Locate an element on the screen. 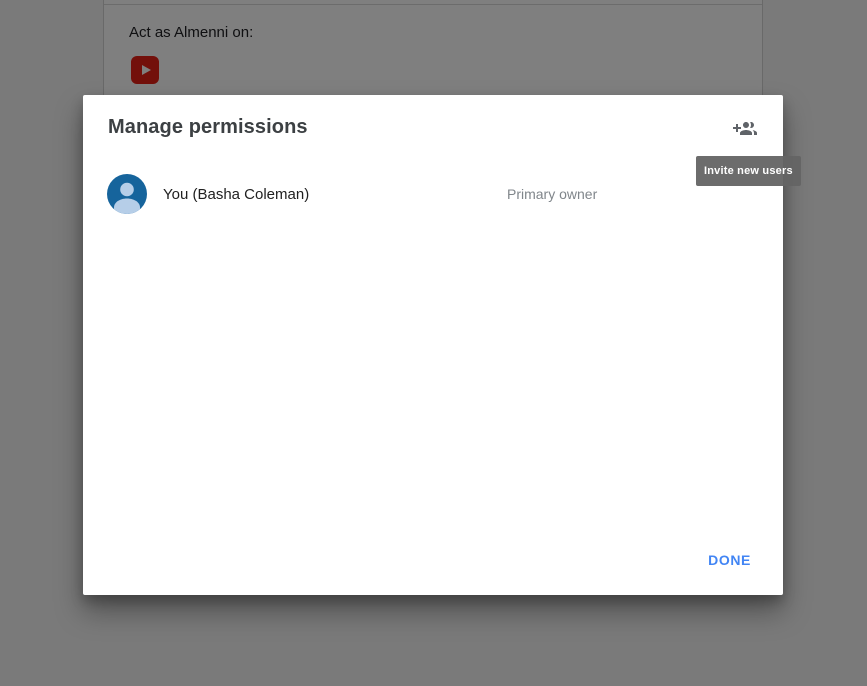  member-name: You (Basha Coleman) is located at coordinates (236, 194).